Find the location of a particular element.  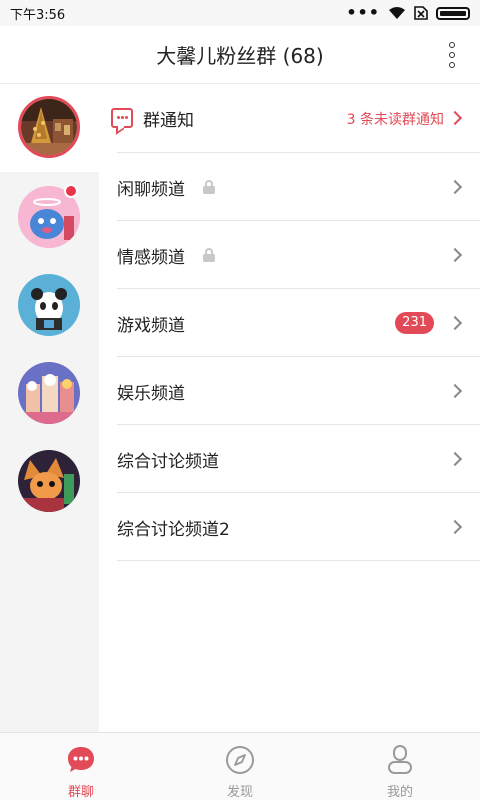

more-options-button is located at coordinates (452, 55).